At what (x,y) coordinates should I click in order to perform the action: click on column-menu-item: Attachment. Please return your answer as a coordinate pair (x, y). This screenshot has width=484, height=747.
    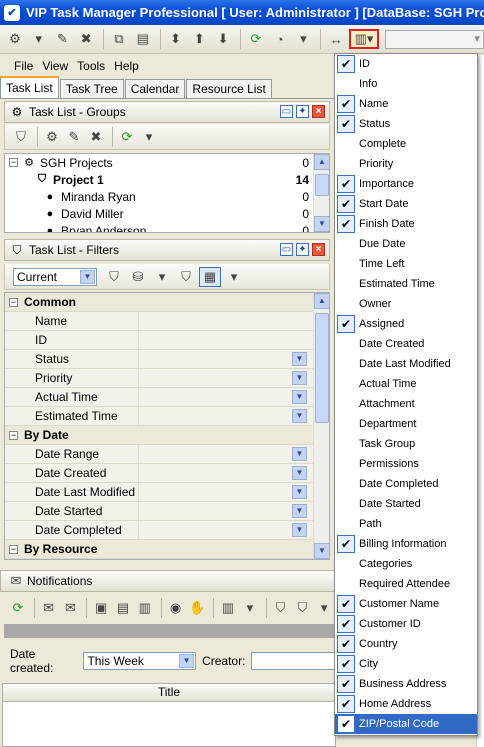
    Looking at the image, I should click on (406, 404).